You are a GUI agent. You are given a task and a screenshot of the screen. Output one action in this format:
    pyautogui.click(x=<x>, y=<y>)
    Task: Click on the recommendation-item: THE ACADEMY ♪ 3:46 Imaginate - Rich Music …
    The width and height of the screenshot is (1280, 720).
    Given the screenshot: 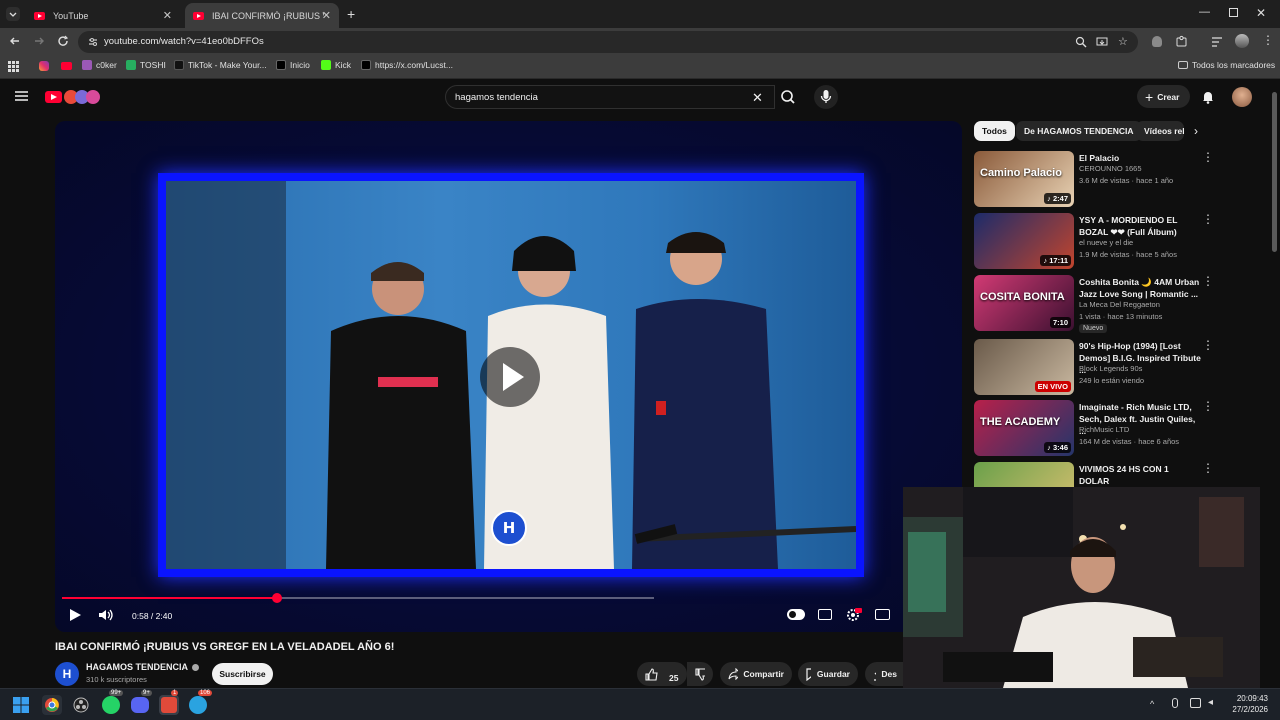 What is the action you would take?
    pyautogui.click(x=1094, y=429)
    